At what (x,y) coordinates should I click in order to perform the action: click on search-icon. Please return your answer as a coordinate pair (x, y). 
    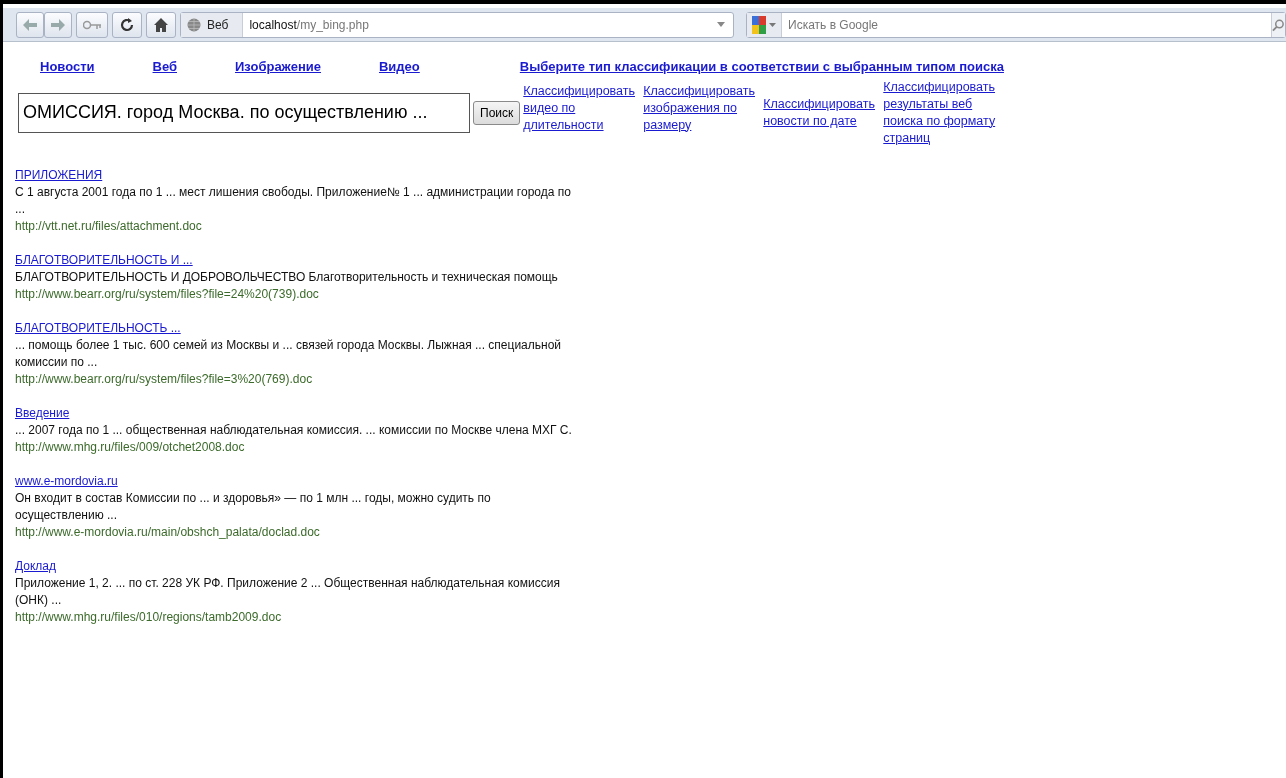
    Looking at the image, I should click on (1278, 24).